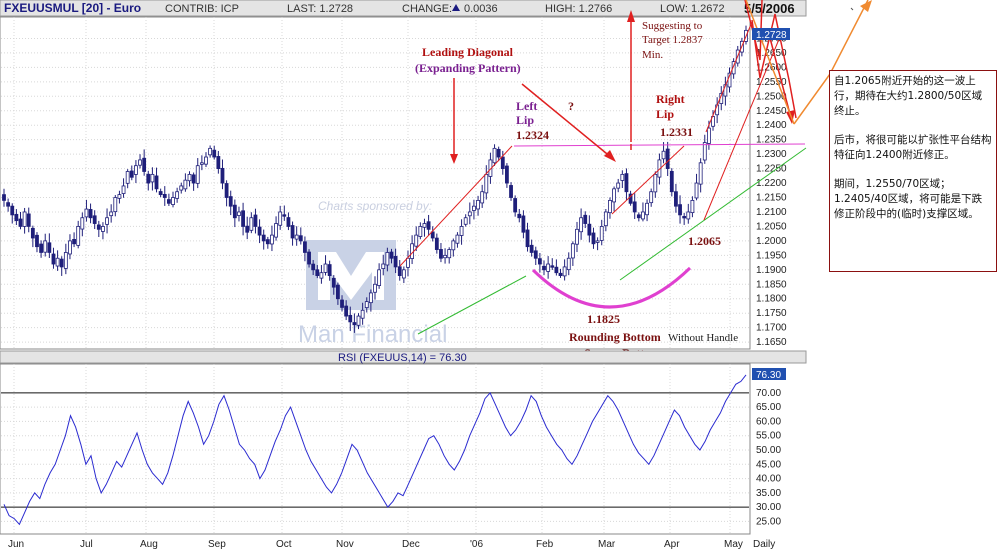 This screenshot has width=1008, height=555. What do you see at coordinates (771, 270) in the screenshot?
I see `price-tick-label: 1.1900` at bounding box center [771, 270].